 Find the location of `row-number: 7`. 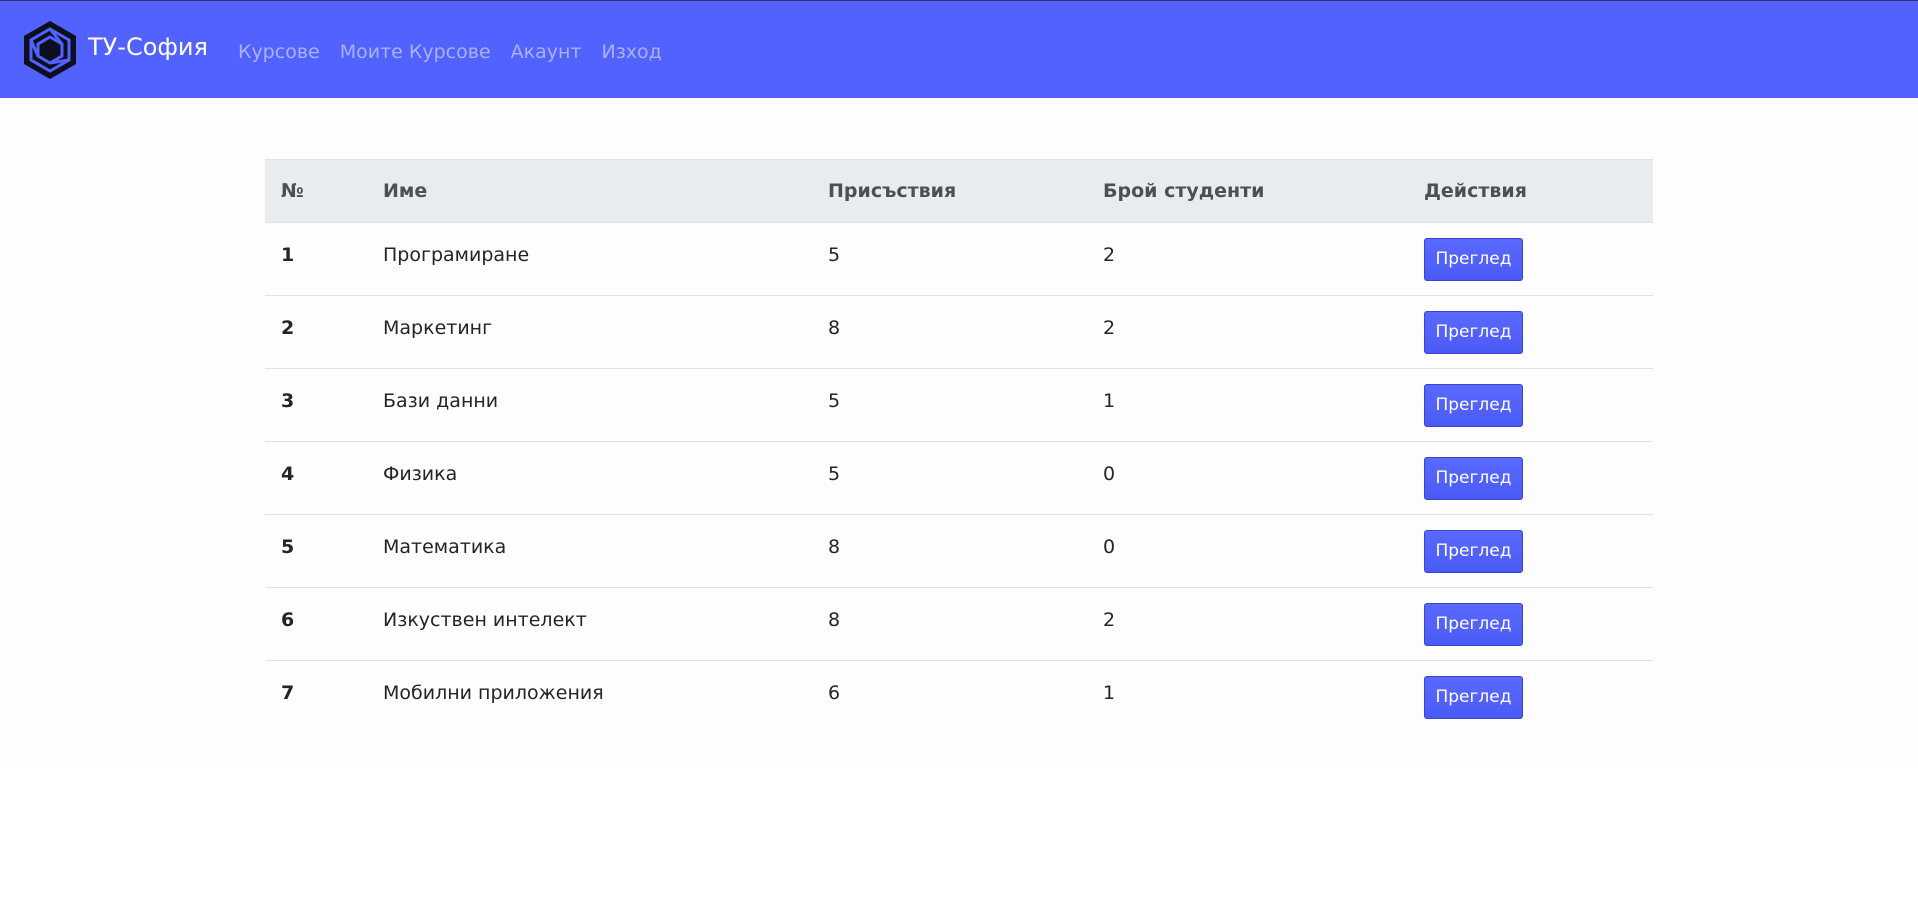

row-number: 7 is located at coordinates (288, 693).